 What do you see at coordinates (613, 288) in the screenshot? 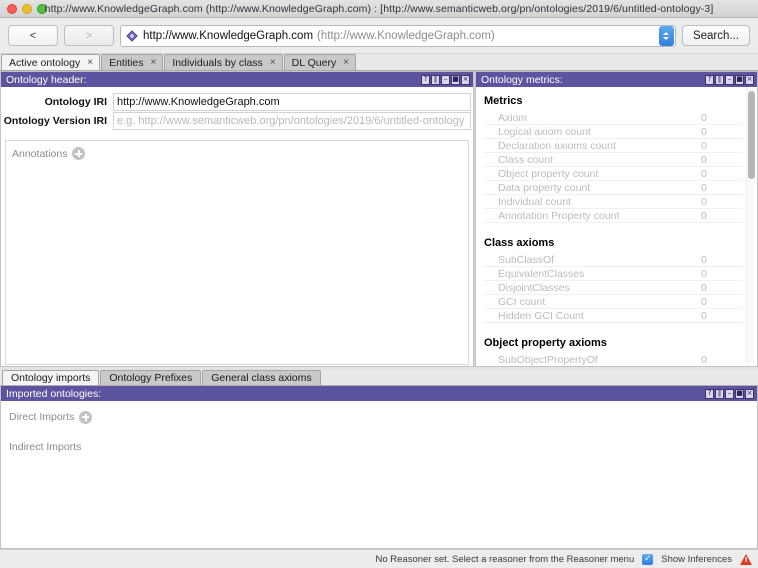
I see `metrics-row: DisjointClasses 0` at bounding box center [613, 288].